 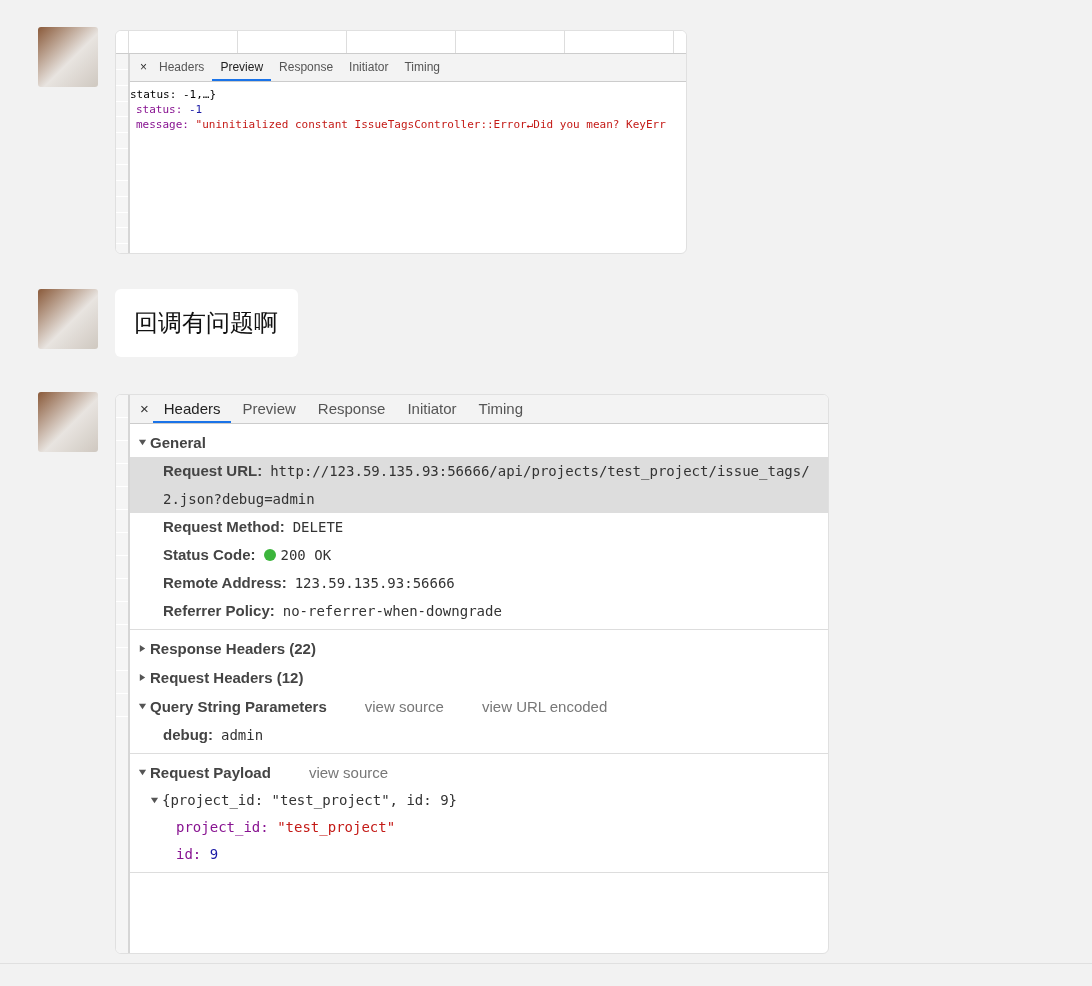 What do you see at coordinates (309, 801) in the screenshot?
I see `json-summary: {project_id: "test_project", id: 9}` at bounding box center [309, 801].